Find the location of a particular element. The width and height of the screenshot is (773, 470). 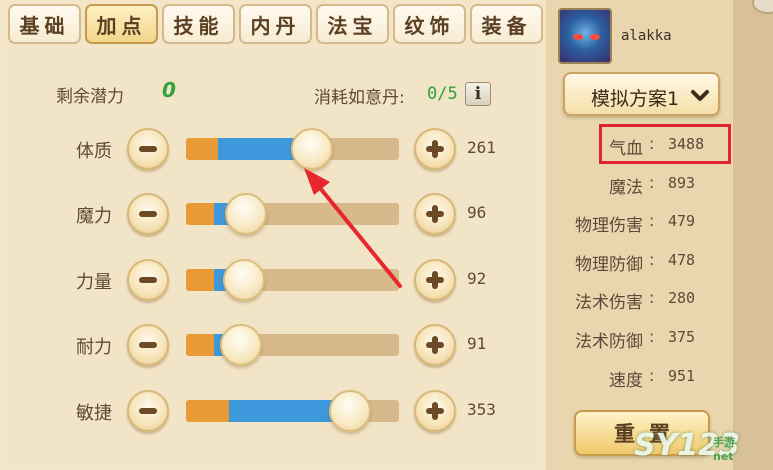

attr-value: 478 is located at coordinates (682, 260).